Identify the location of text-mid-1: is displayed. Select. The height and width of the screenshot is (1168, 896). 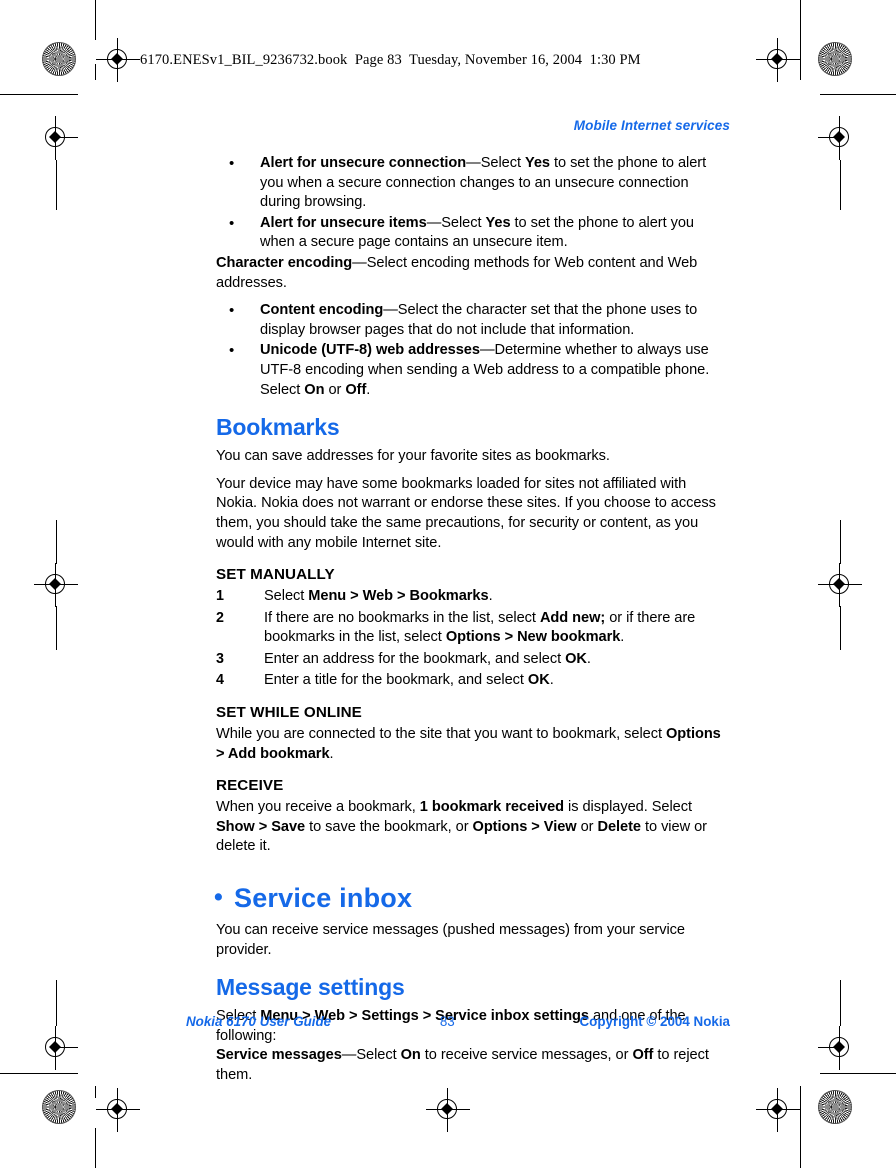
(628, 807).